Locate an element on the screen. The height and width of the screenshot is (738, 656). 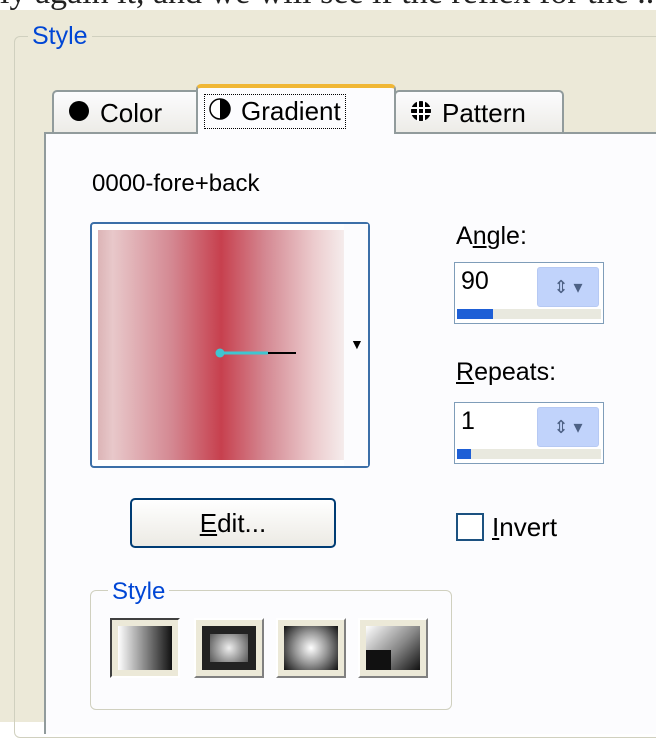
sunburst-style-button is located at coordinates (393, 648).